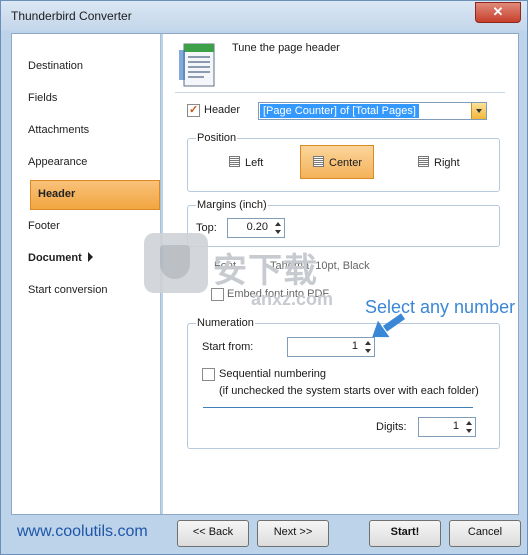 The image size is (528, 555). Describe the element at coordinates (234, 161) in the screenshot. I see `align-left-icon` at that location.